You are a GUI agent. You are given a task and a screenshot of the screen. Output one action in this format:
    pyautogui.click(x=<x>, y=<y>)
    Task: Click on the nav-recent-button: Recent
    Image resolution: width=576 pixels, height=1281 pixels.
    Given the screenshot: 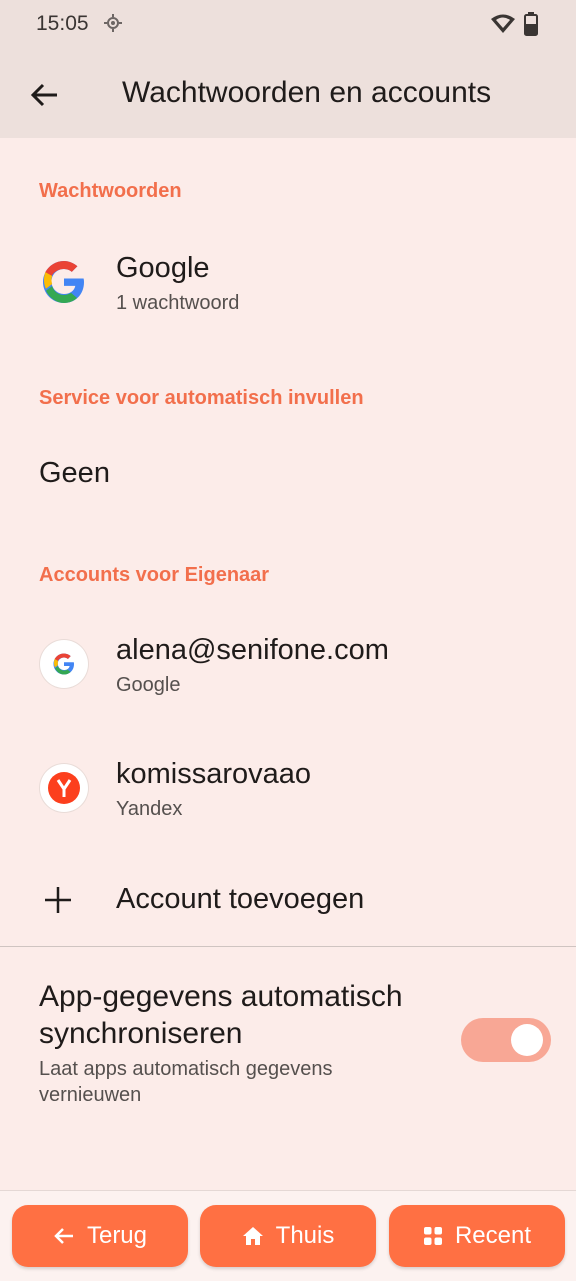 What is the action you would take?
    pyautogui.click(x=477, y=1236)
    